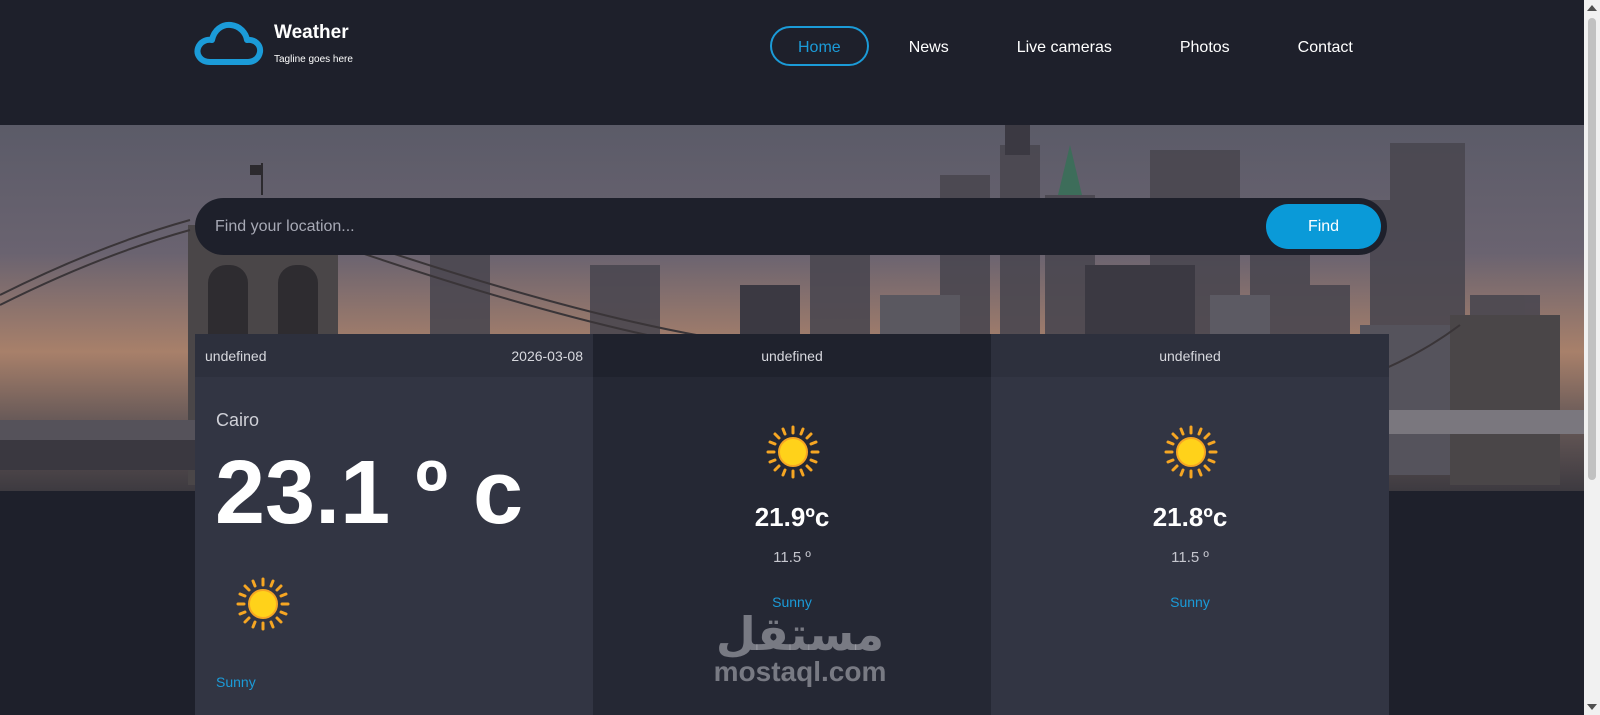 Image resolution: width=1600 pixels, height=715 pixels. What do you see at coordinates (792, 517) in the screenshot?
I see `max-temperature: 21.9ºc` at bounding box center [792, 517].